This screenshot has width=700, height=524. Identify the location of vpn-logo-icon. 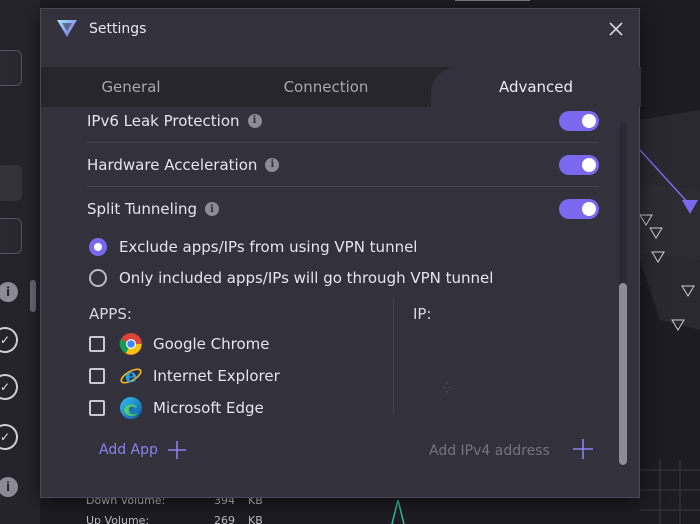
(67, 28).